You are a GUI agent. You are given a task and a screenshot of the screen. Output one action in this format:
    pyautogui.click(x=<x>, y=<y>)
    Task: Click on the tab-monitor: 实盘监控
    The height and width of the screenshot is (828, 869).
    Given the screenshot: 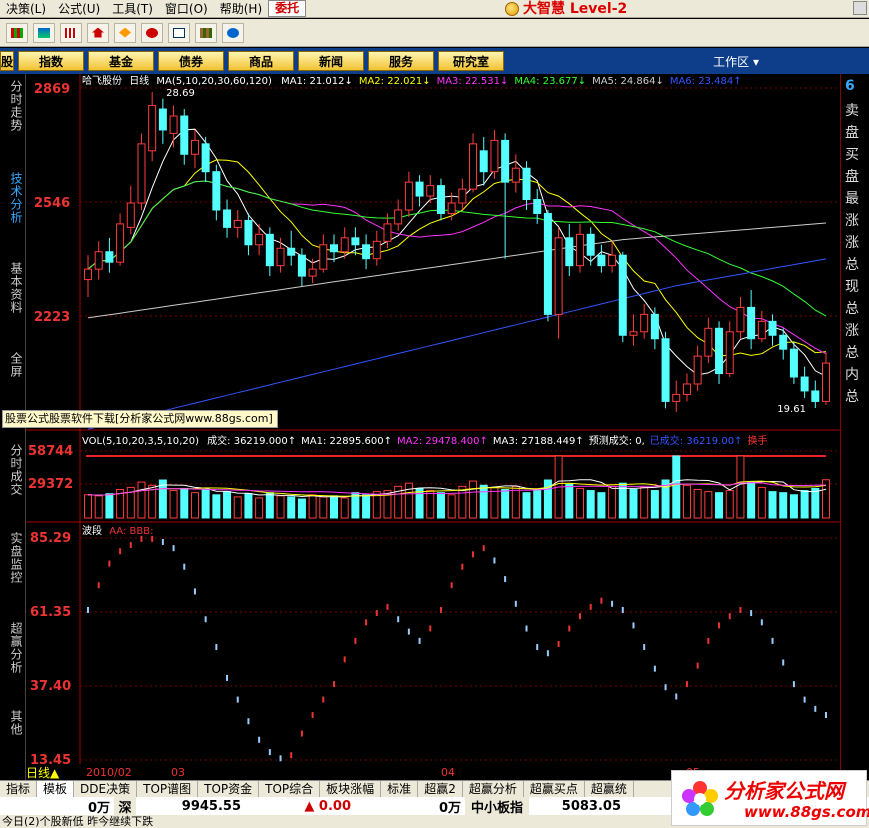 What is the action you would take?
    pyautogui.click(x=13, y=558)
    